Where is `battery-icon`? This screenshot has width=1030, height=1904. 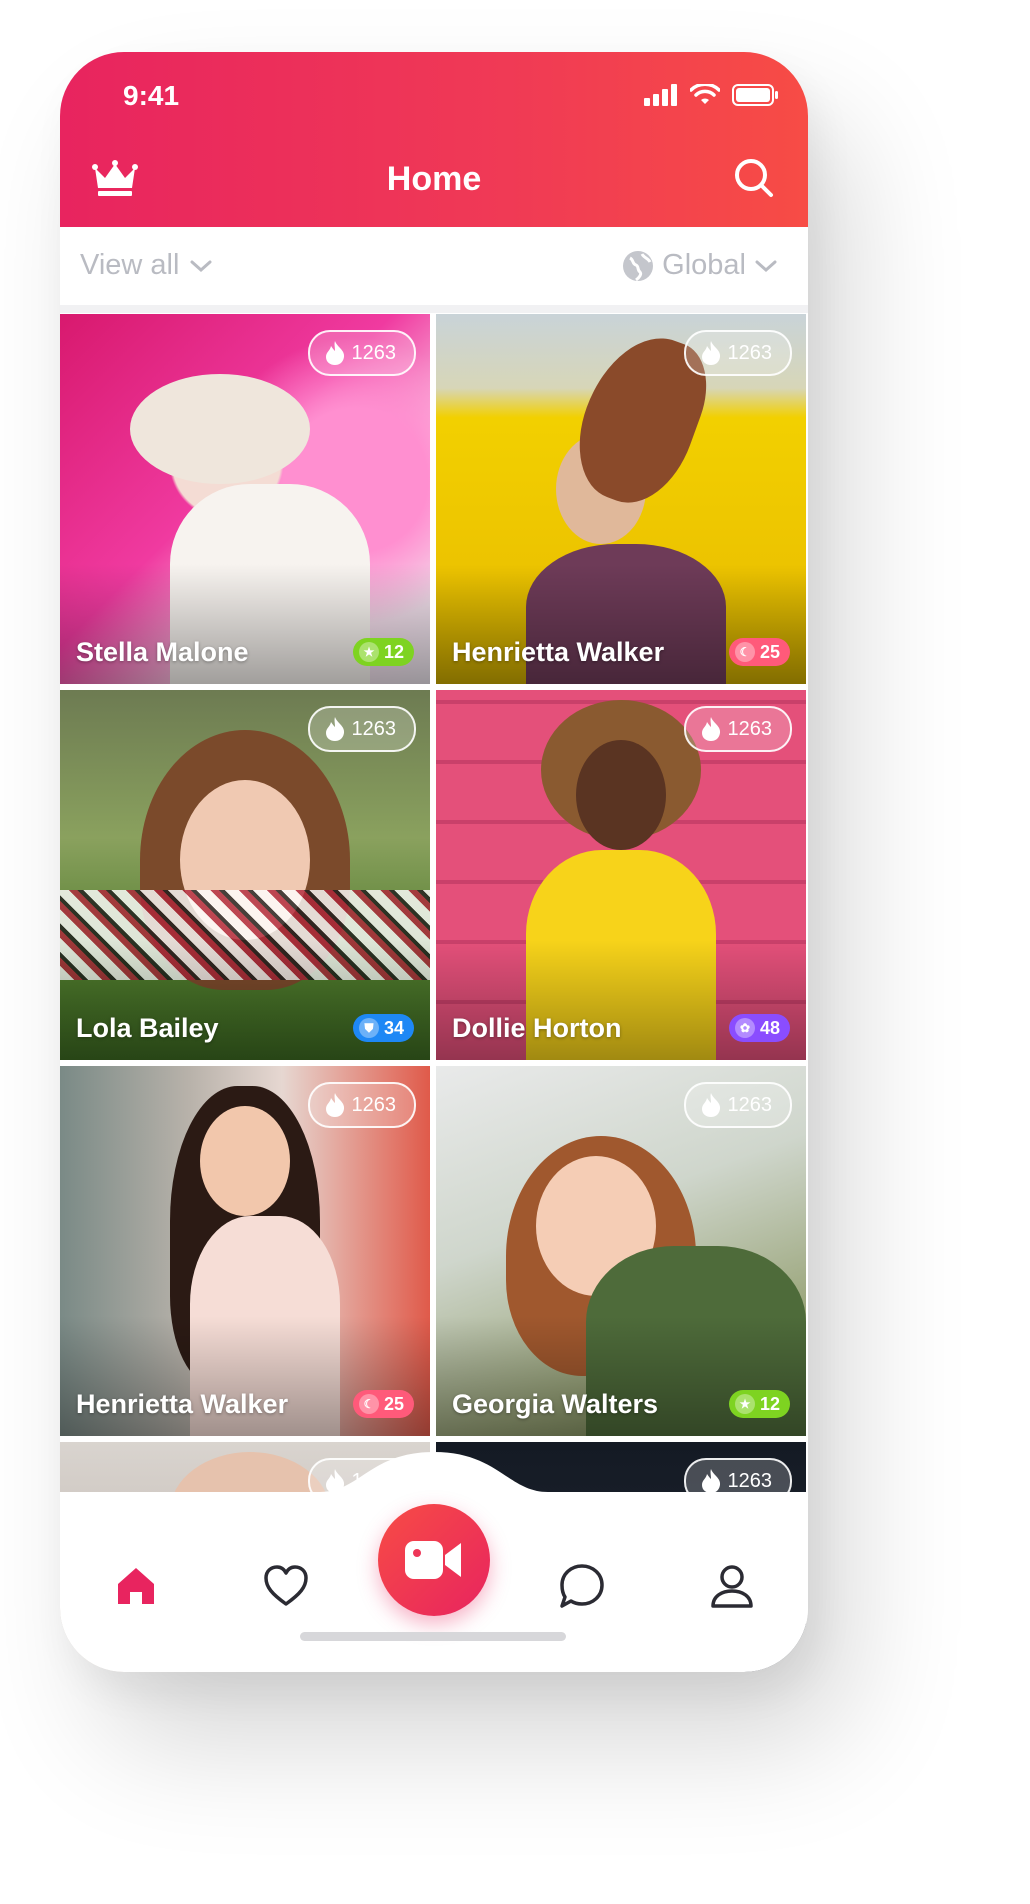 battery-icon is located at coordinates (755, 95).